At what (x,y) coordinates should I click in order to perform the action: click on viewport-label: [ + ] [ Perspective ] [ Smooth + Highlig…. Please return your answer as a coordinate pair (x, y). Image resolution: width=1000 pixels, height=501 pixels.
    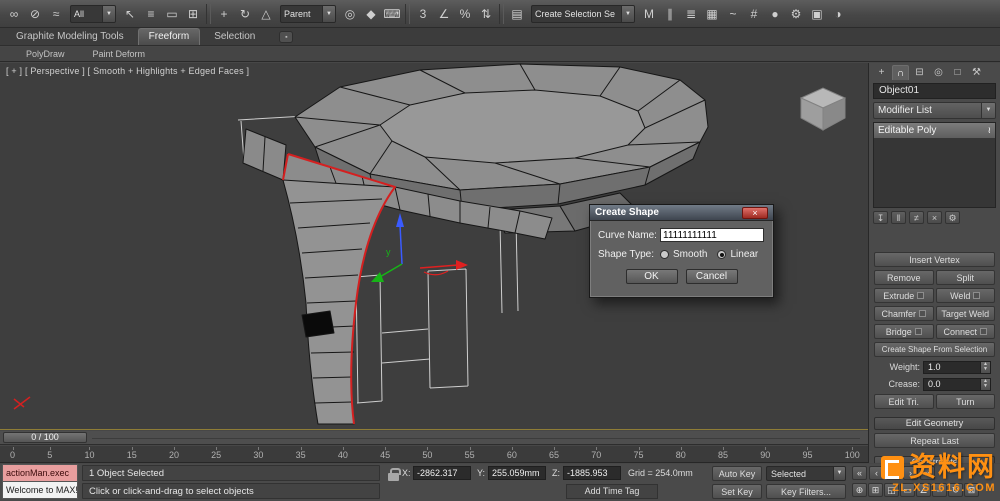
    Looking at the image, I should click on (127, 71).